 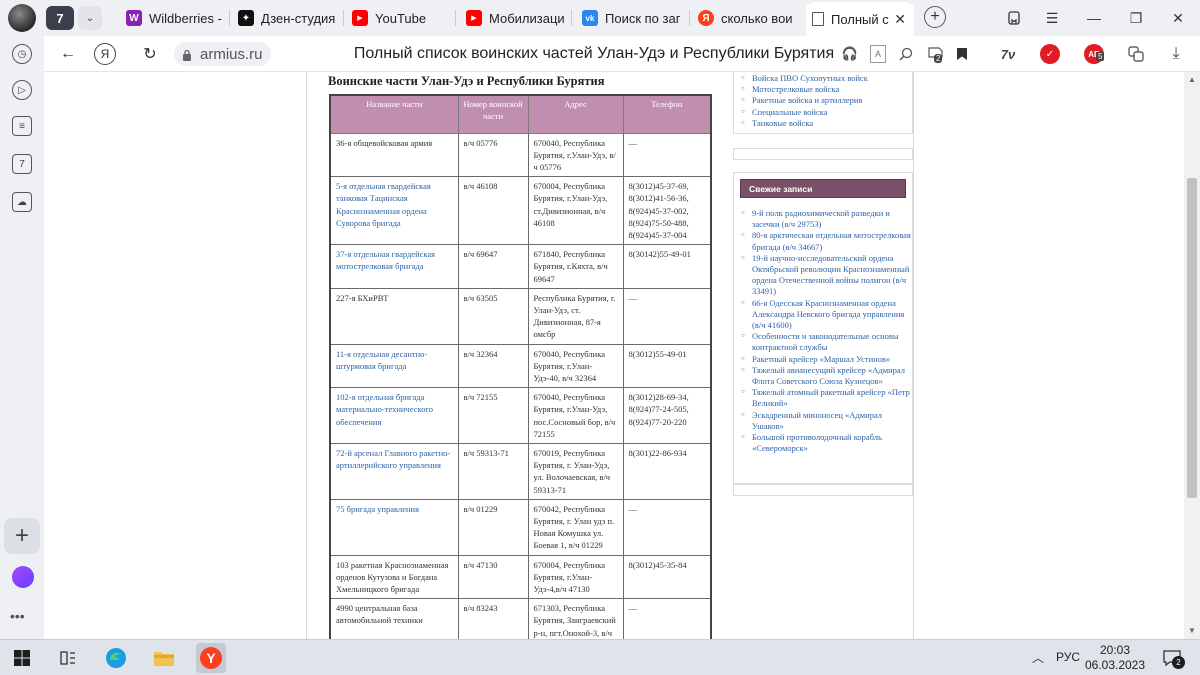 I want to click on tab-youtube: ▶ YouTube, so click(x=401, y=18).